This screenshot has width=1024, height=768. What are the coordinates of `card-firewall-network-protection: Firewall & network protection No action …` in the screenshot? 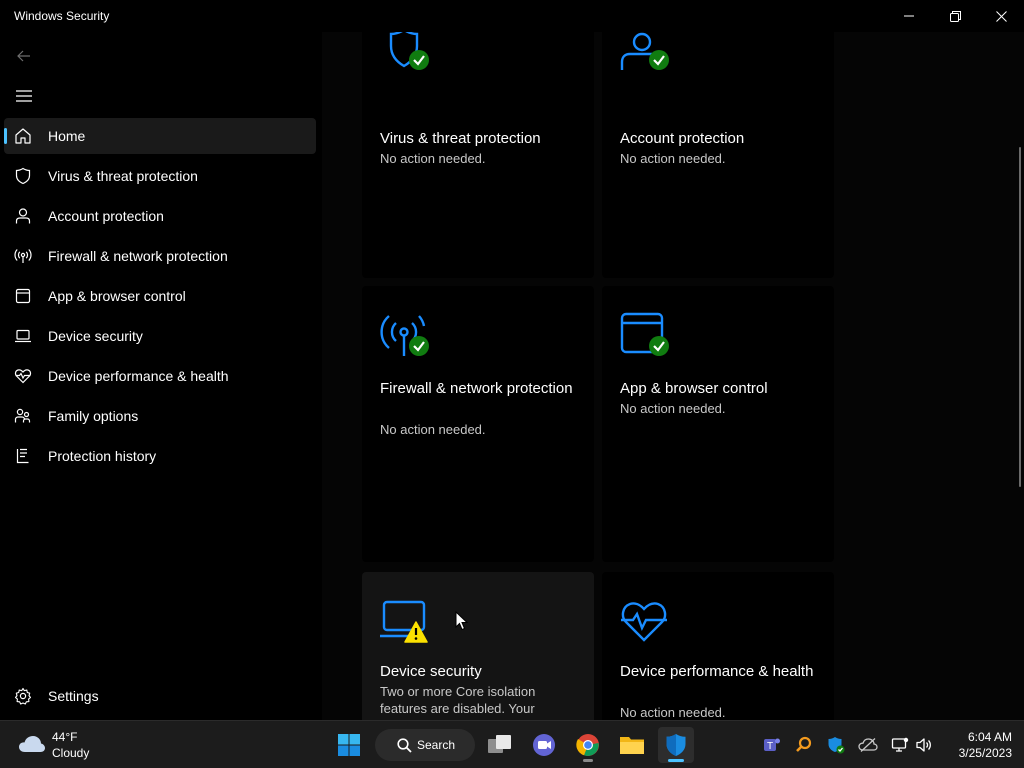 It's located at (478, 424).